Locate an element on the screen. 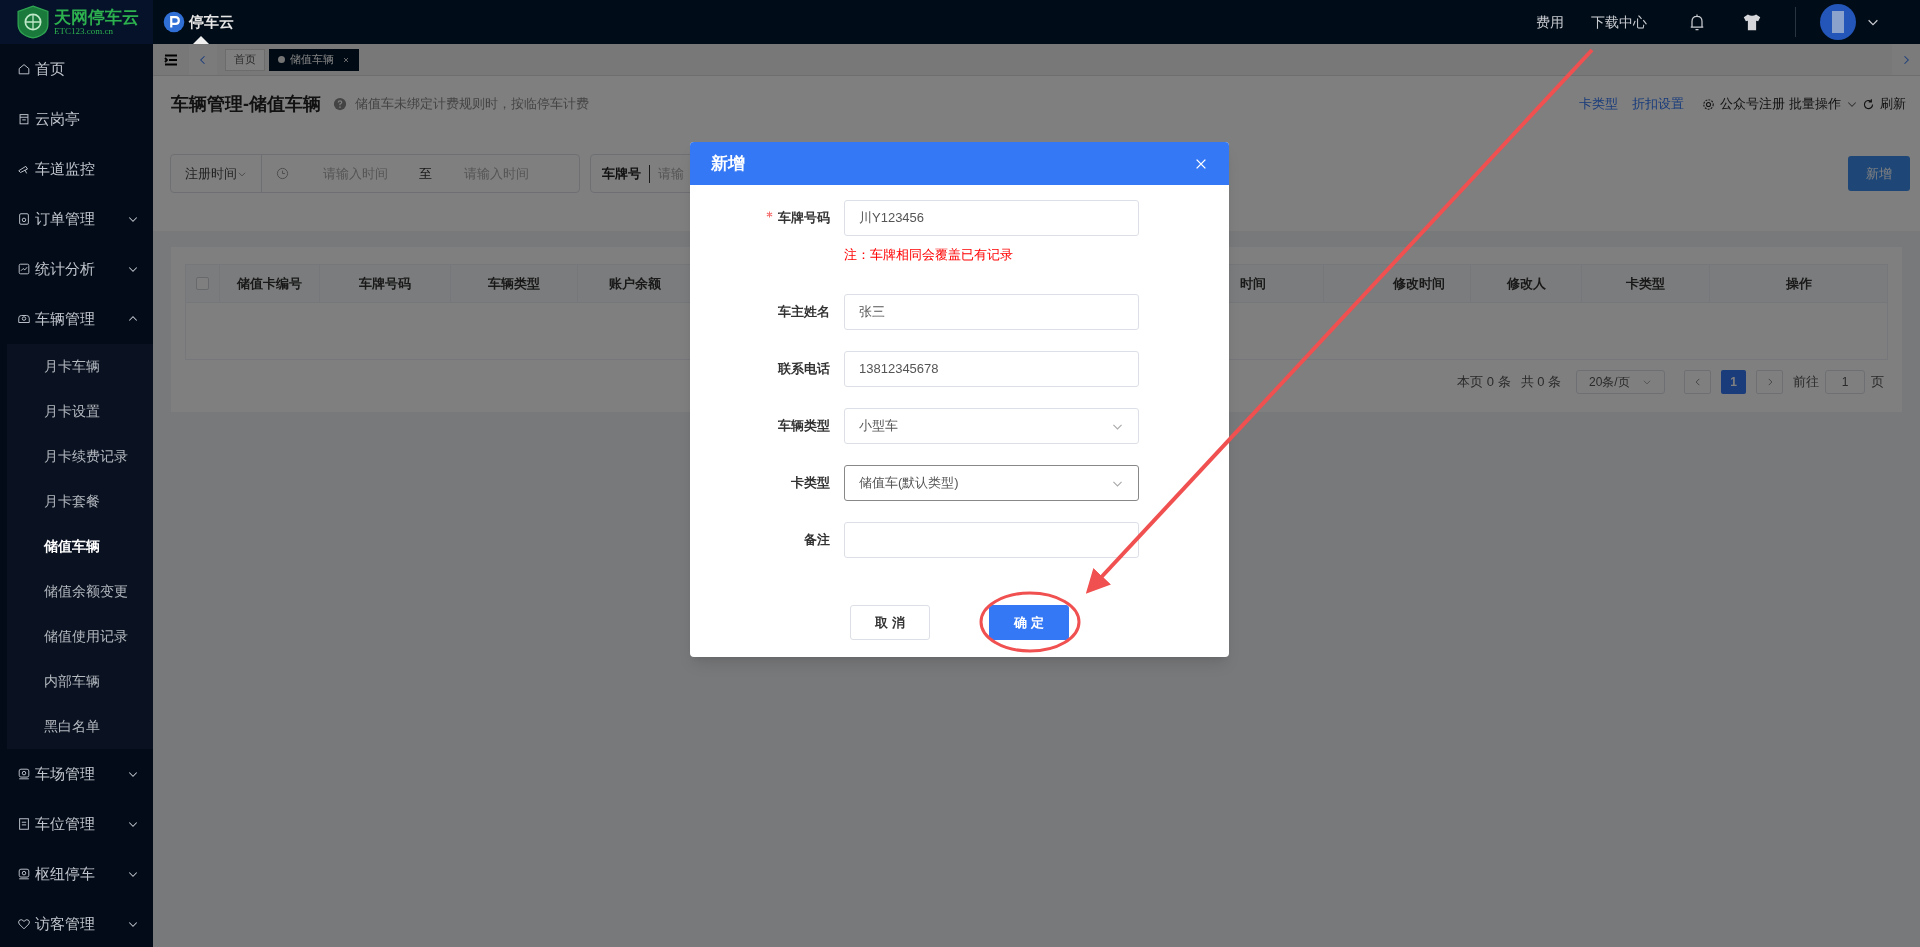 This screenshot has height=947, width=1920. sidebar-subitem: 内部车辆 is located at coordinates (80, 681).